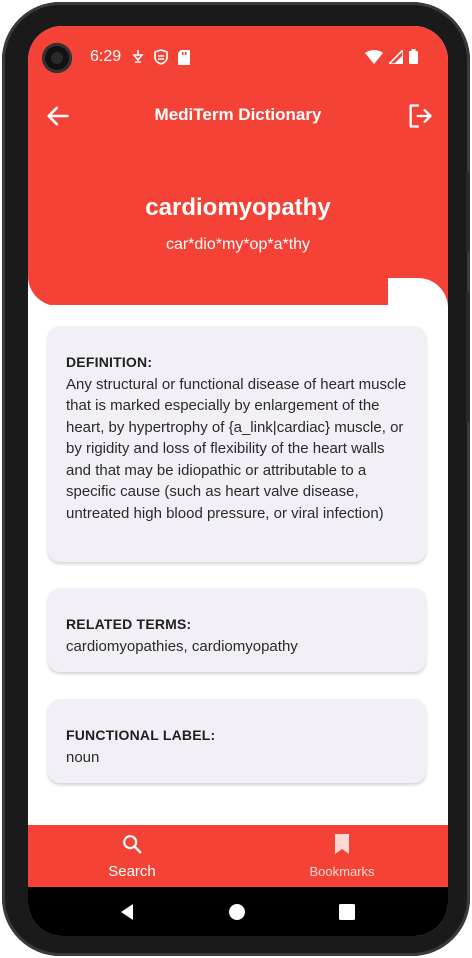 The width and height of the screenshot is (472, 958). Describe the element at coordinates (238, 244) in the screenshot. I see `entry-syllables: car*dio*my*op*a*thy` at that location.